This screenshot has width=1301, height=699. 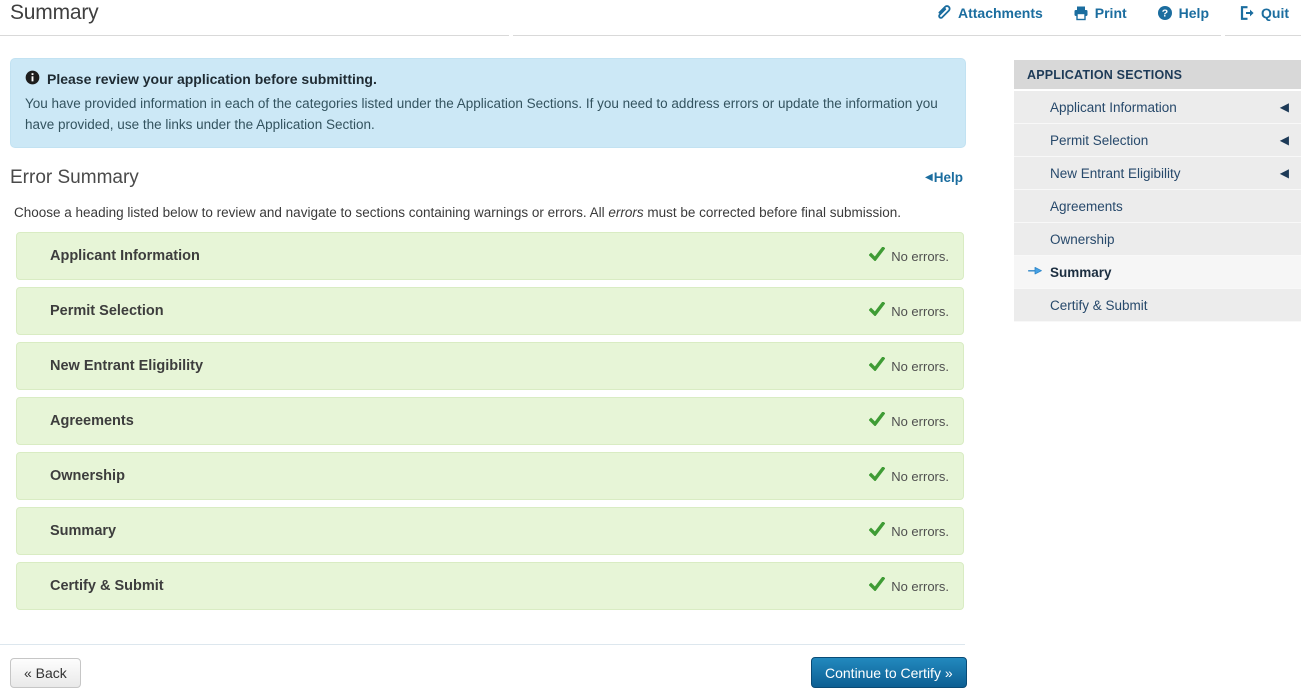 I want to click on error-row-label: Summary, so click(x=83, y=531).